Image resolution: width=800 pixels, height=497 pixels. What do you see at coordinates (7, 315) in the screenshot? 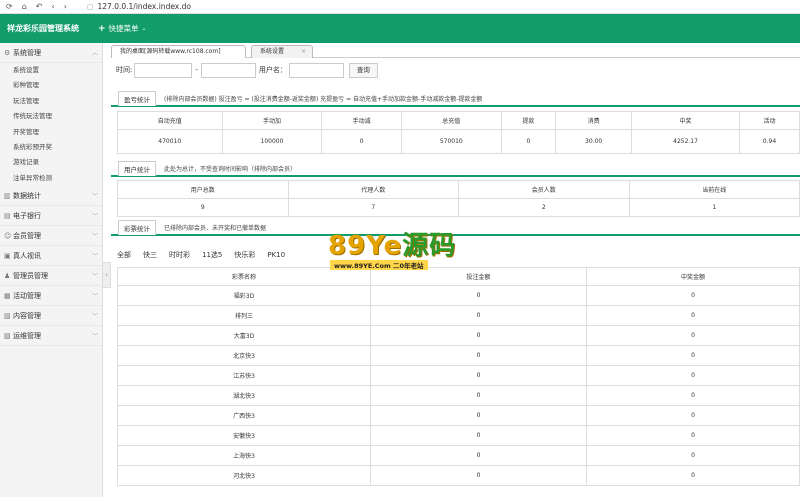
I see `doc-icon: ▧` at bounding box center [7, 315].